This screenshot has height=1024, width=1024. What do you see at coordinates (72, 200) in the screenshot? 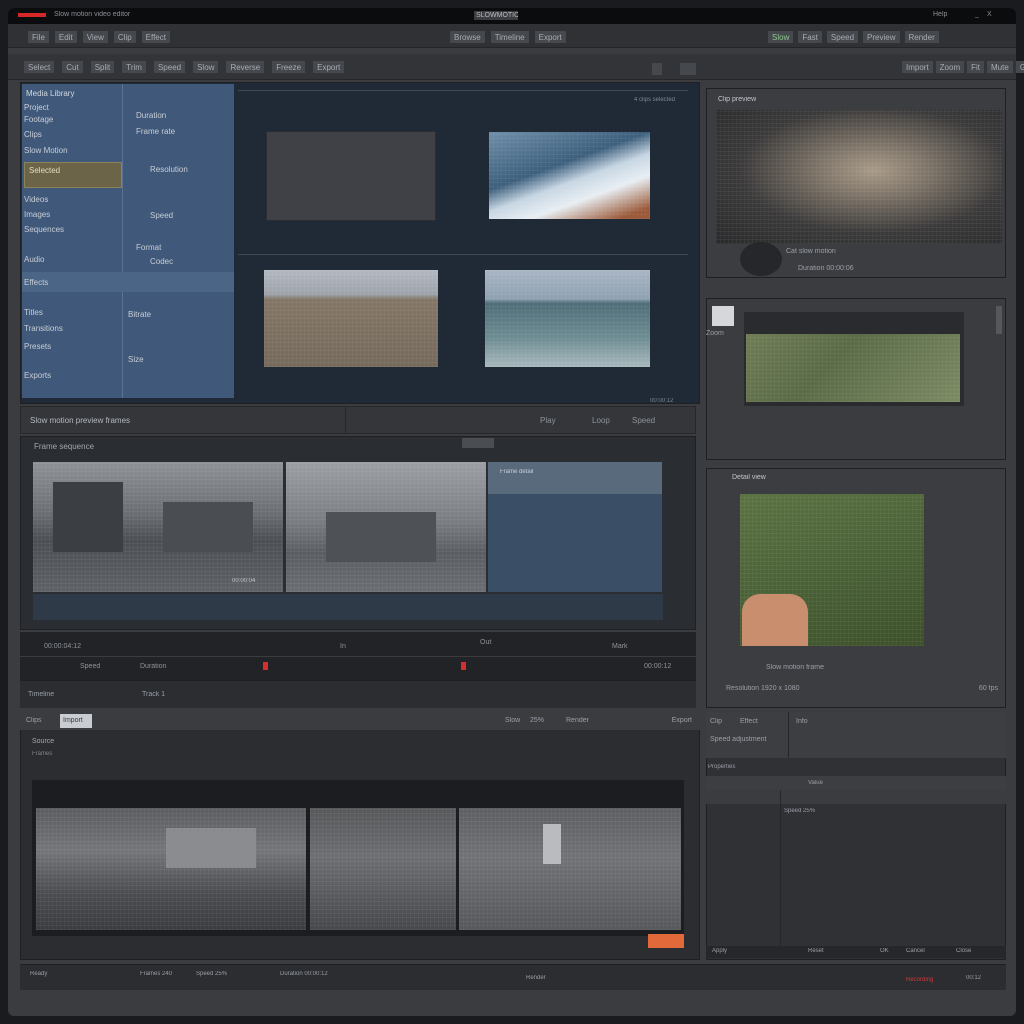
I see `library-item-videos: Videos` at bounding box center [72, 200].